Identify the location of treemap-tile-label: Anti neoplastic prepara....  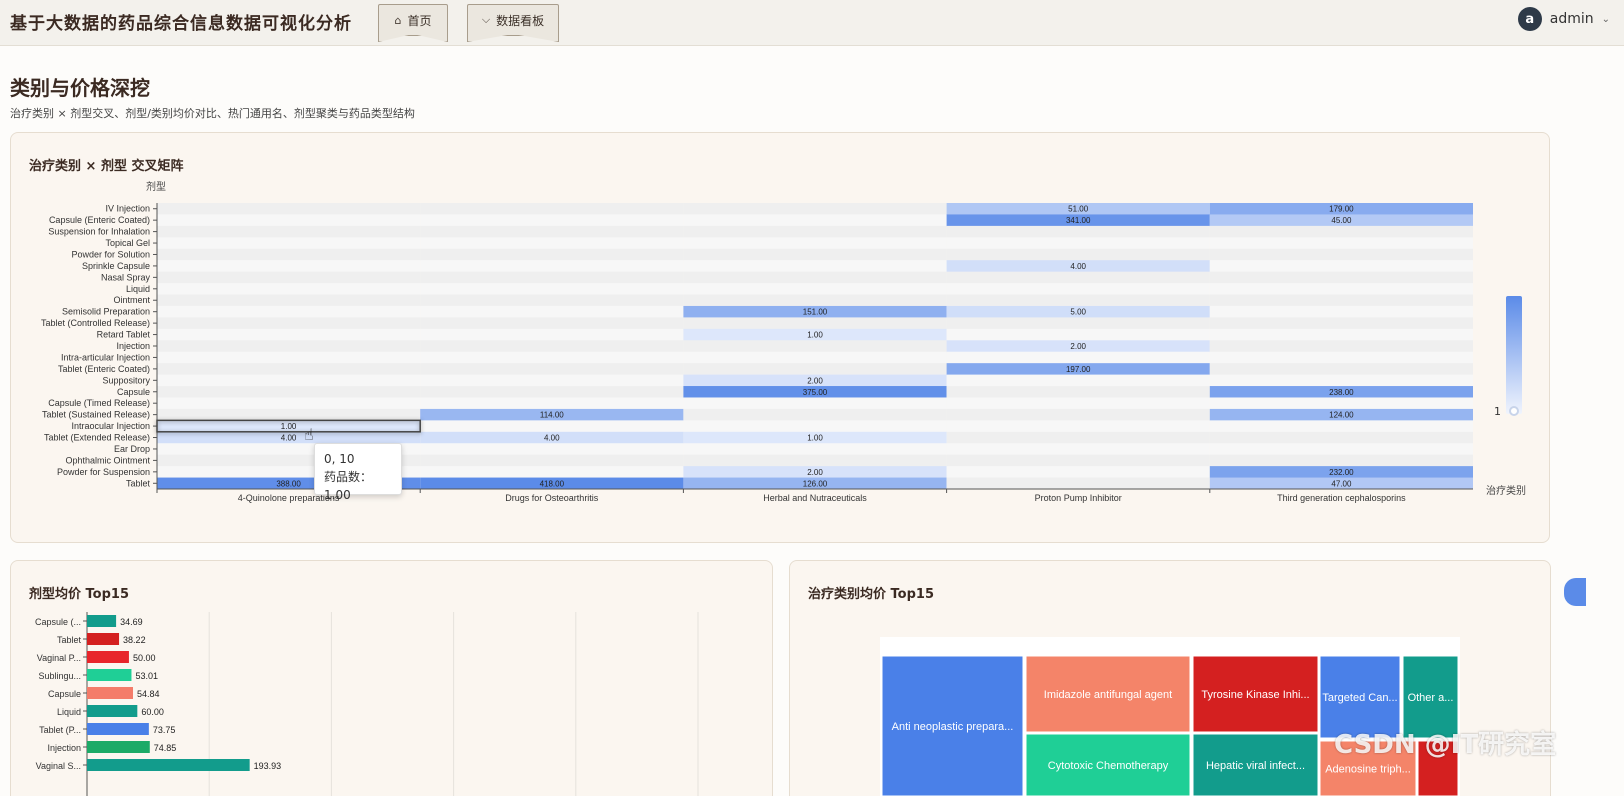
(953, 727).